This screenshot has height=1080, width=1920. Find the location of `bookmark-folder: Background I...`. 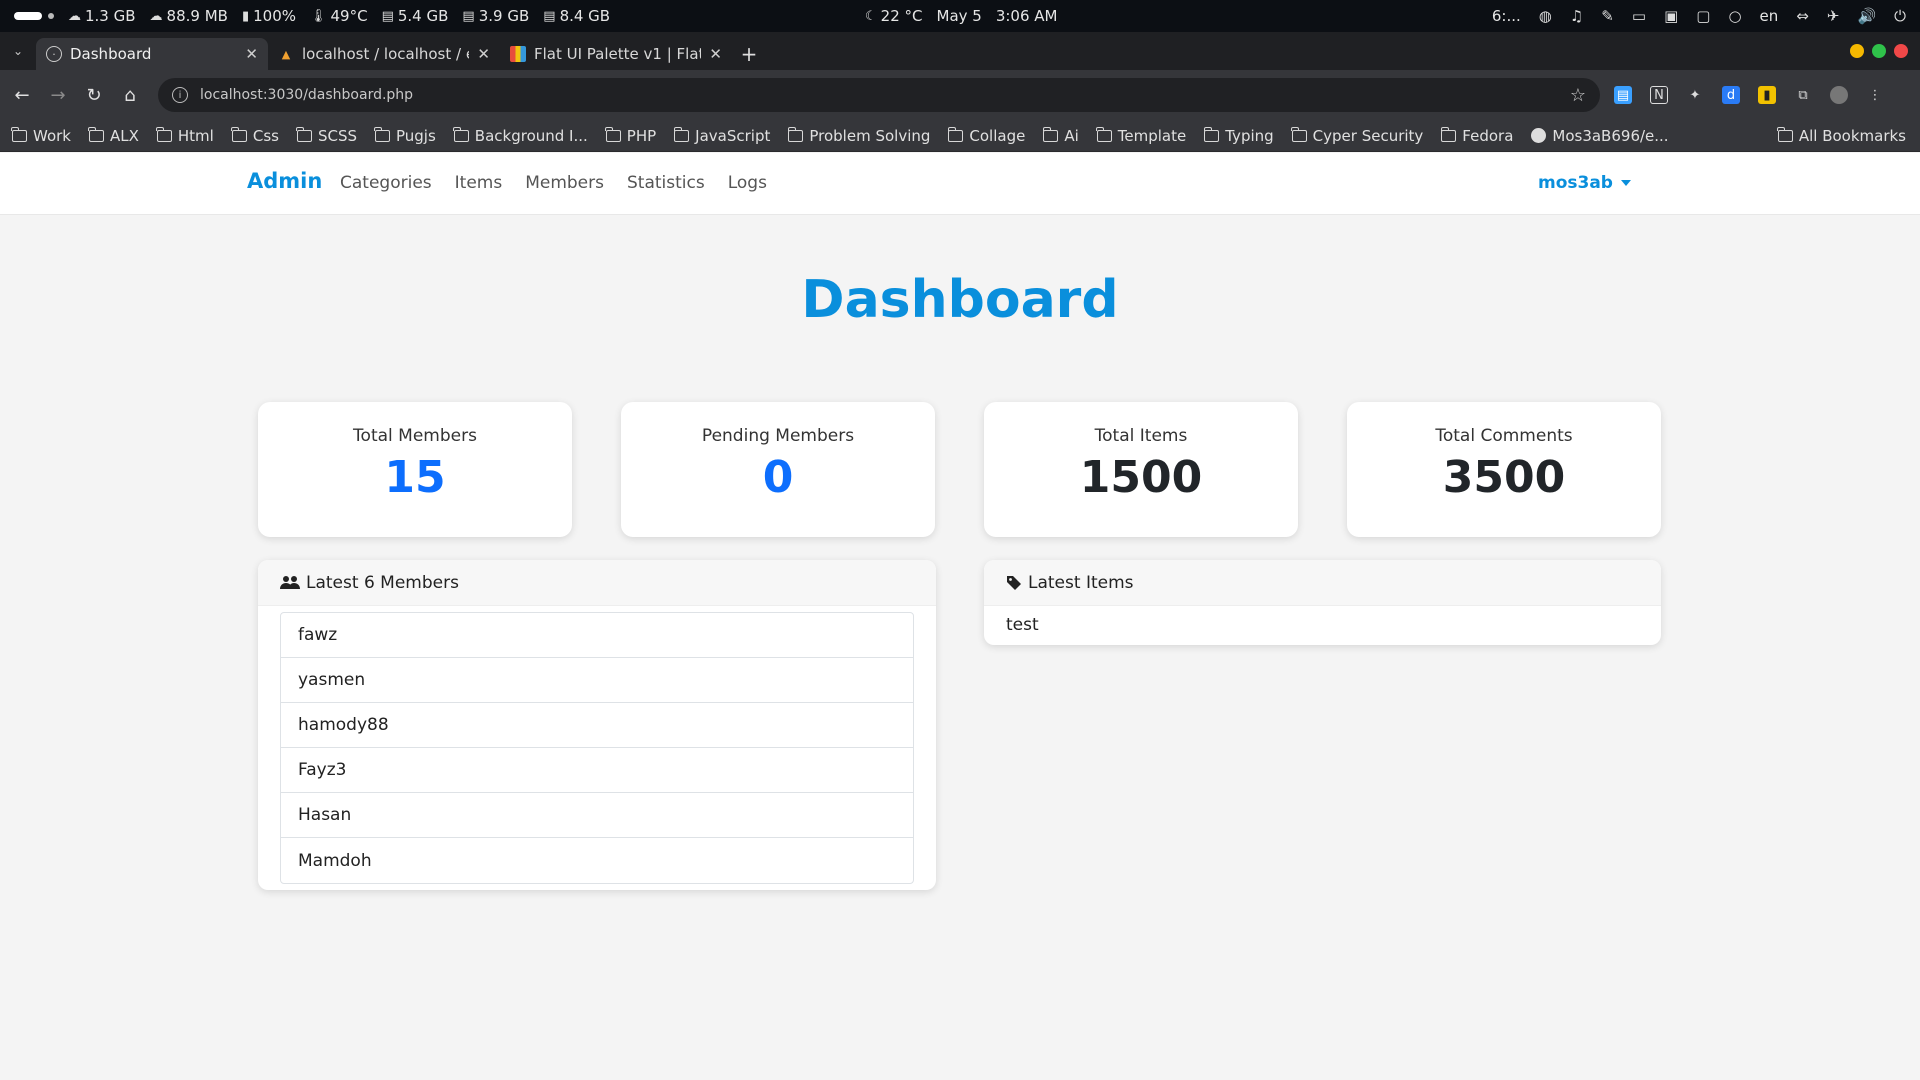

bookmark-folder: Background I... is located at coordinates (520, 135).